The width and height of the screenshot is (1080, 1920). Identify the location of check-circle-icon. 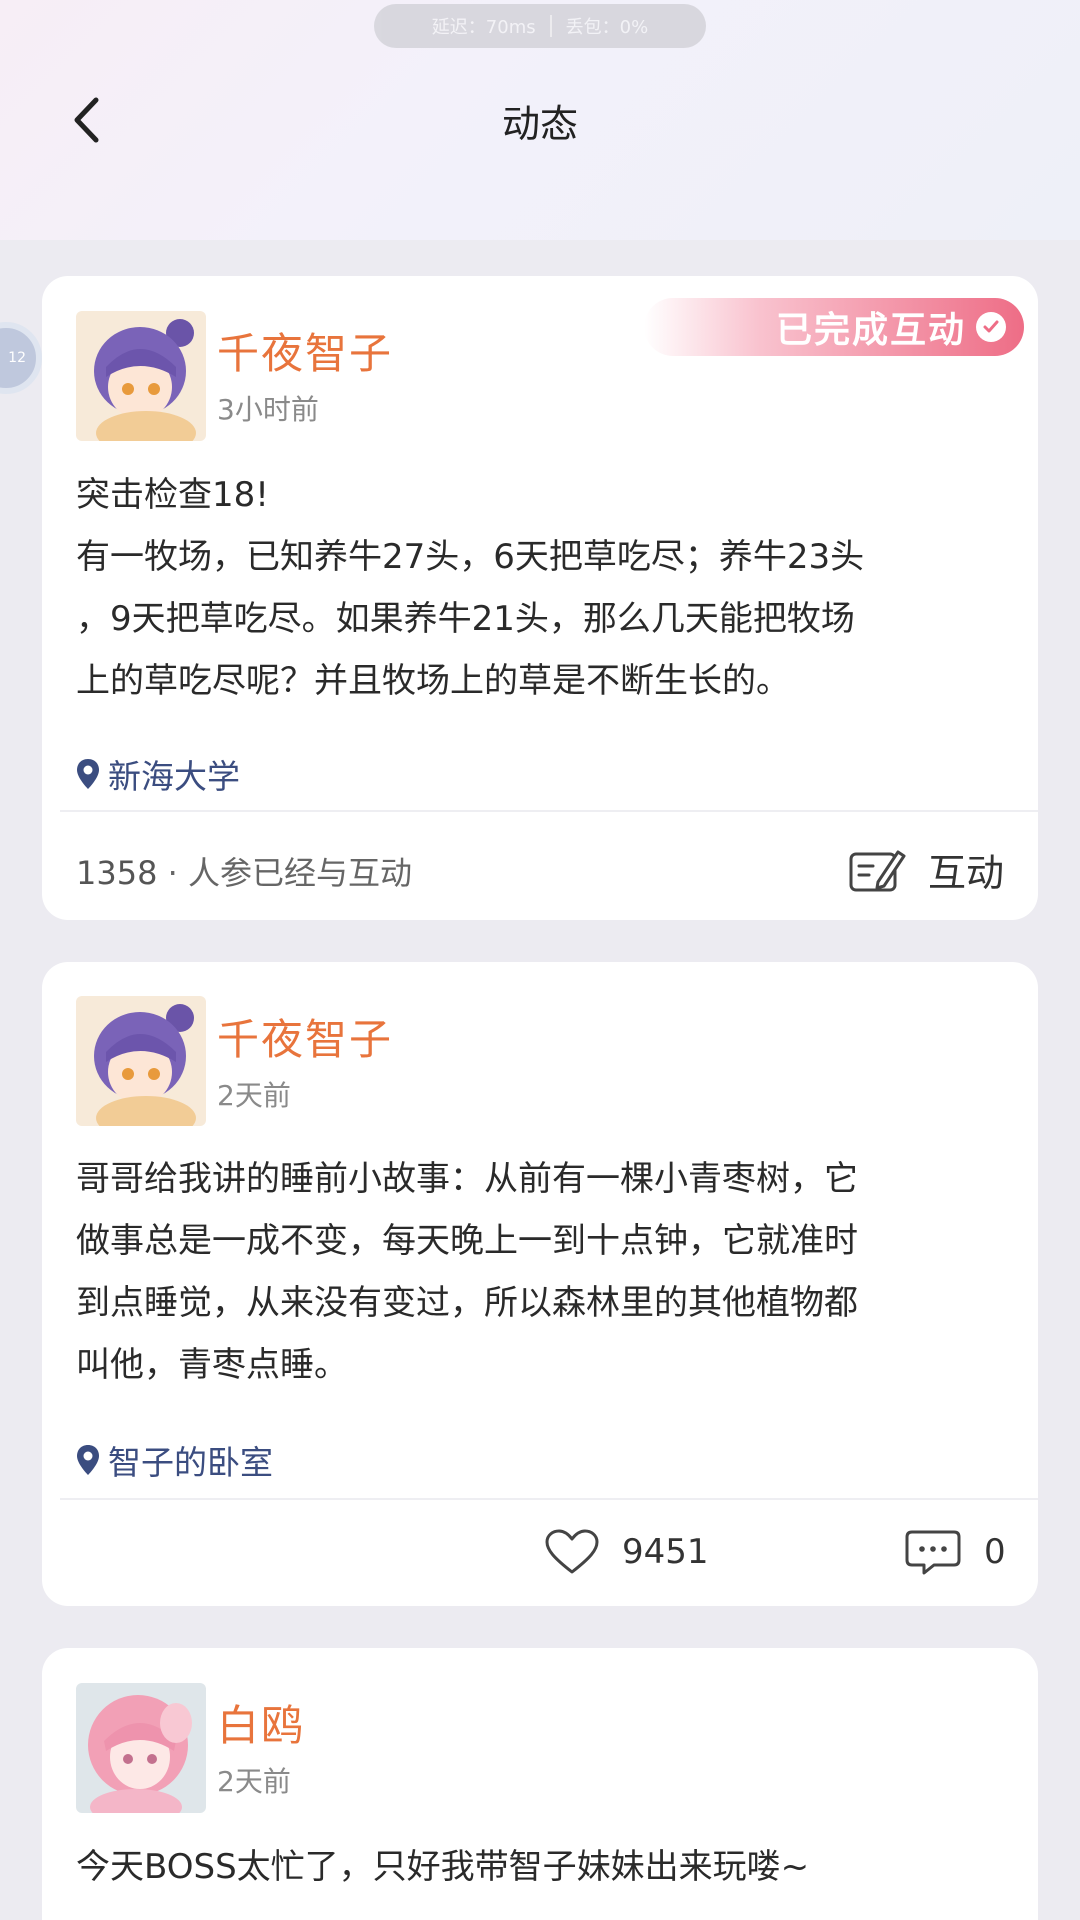
(991, 327).